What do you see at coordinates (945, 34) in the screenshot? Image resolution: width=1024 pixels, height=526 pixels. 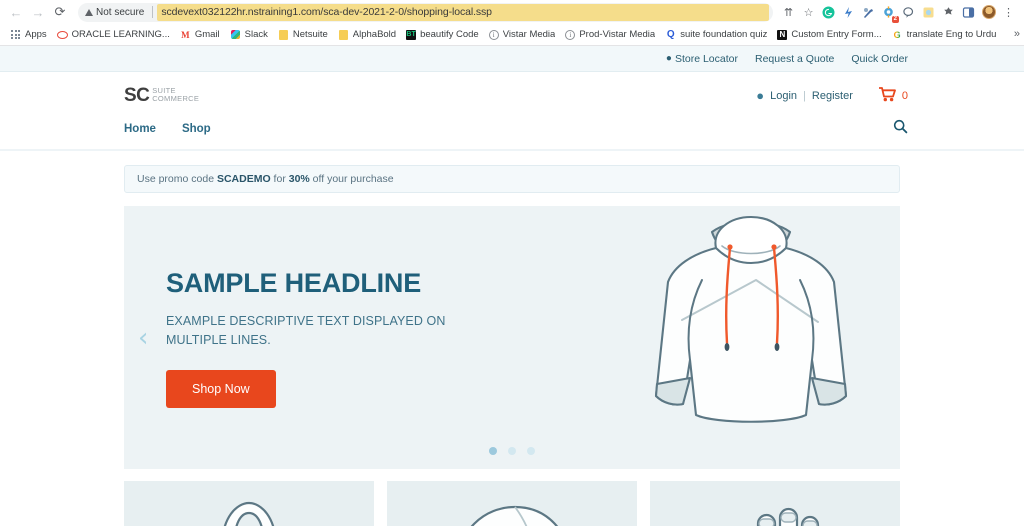 I see `bookmark-translate-eng-to-urdu: G translate Eng to Urdu` at bounding box center [945, 34].